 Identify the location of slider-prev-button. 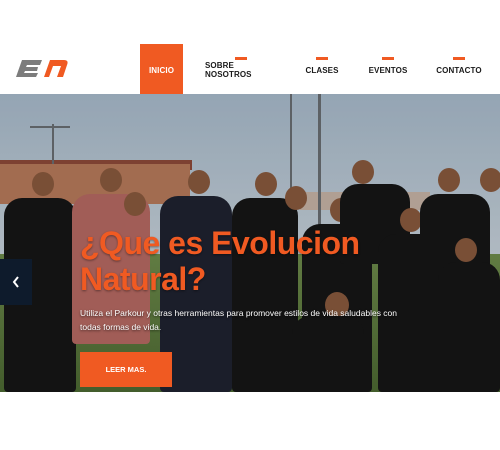
(16, 282).